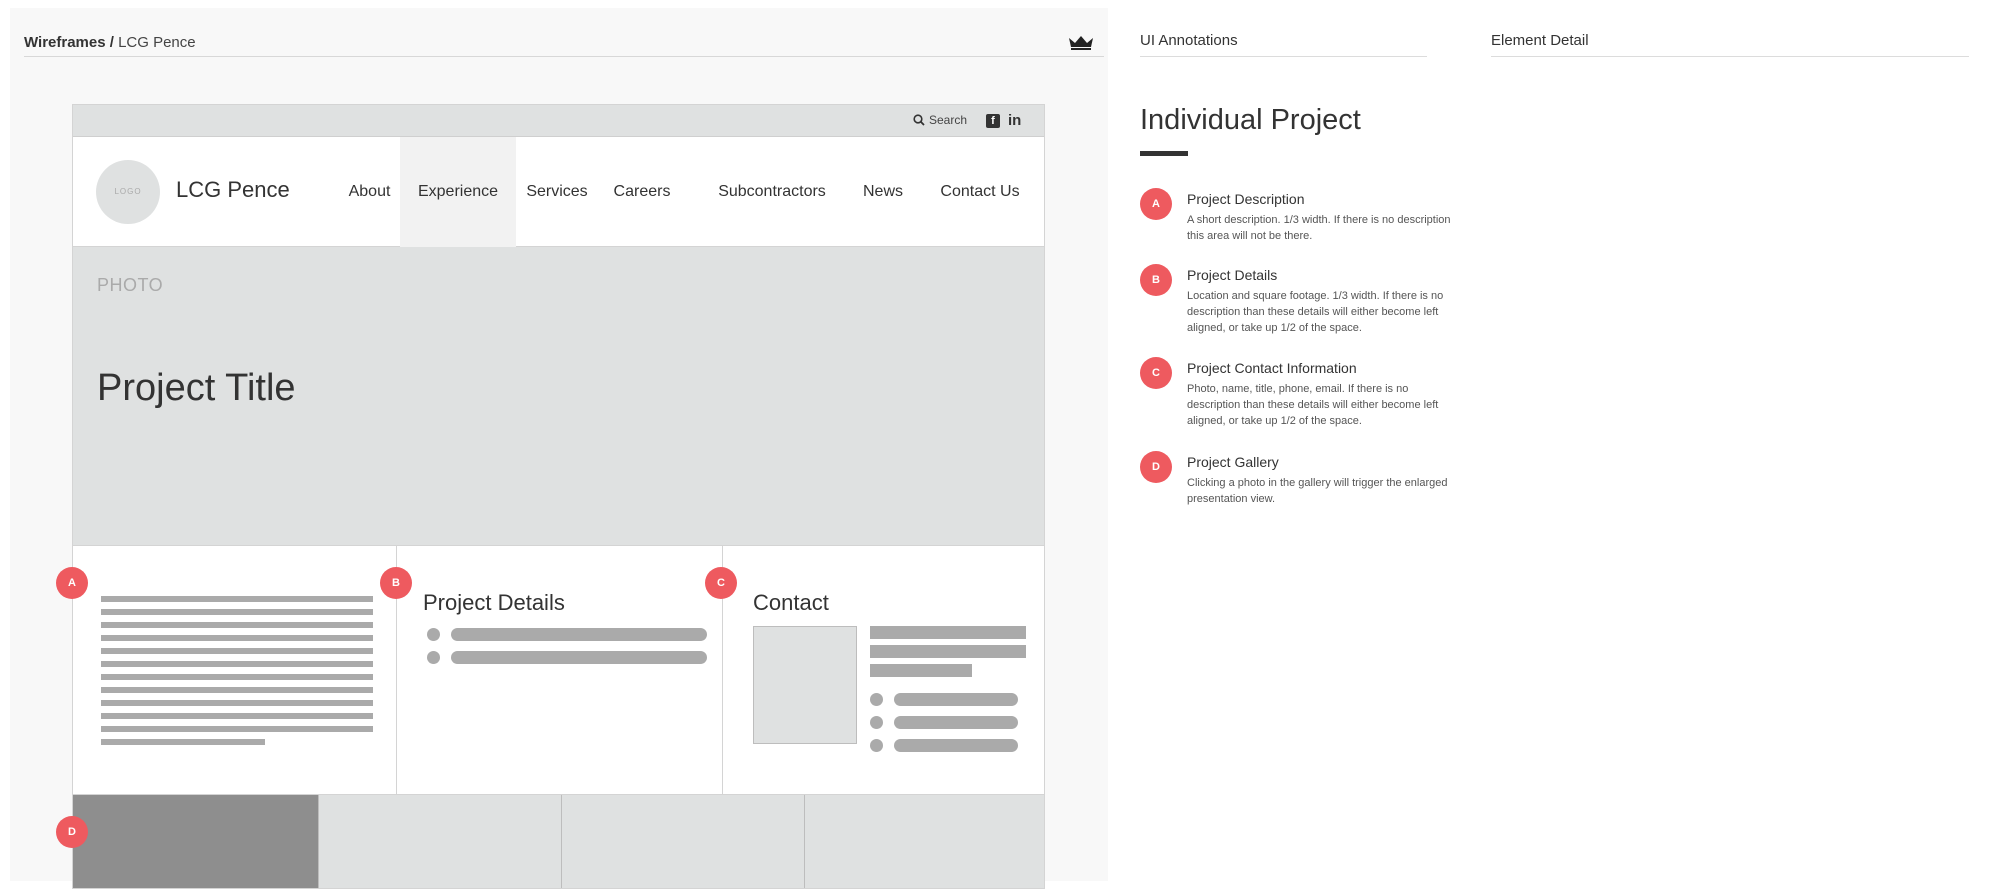 This screenshot has width=2000, height=889. I want to click on nav-item-news: News, so click(883, 192).